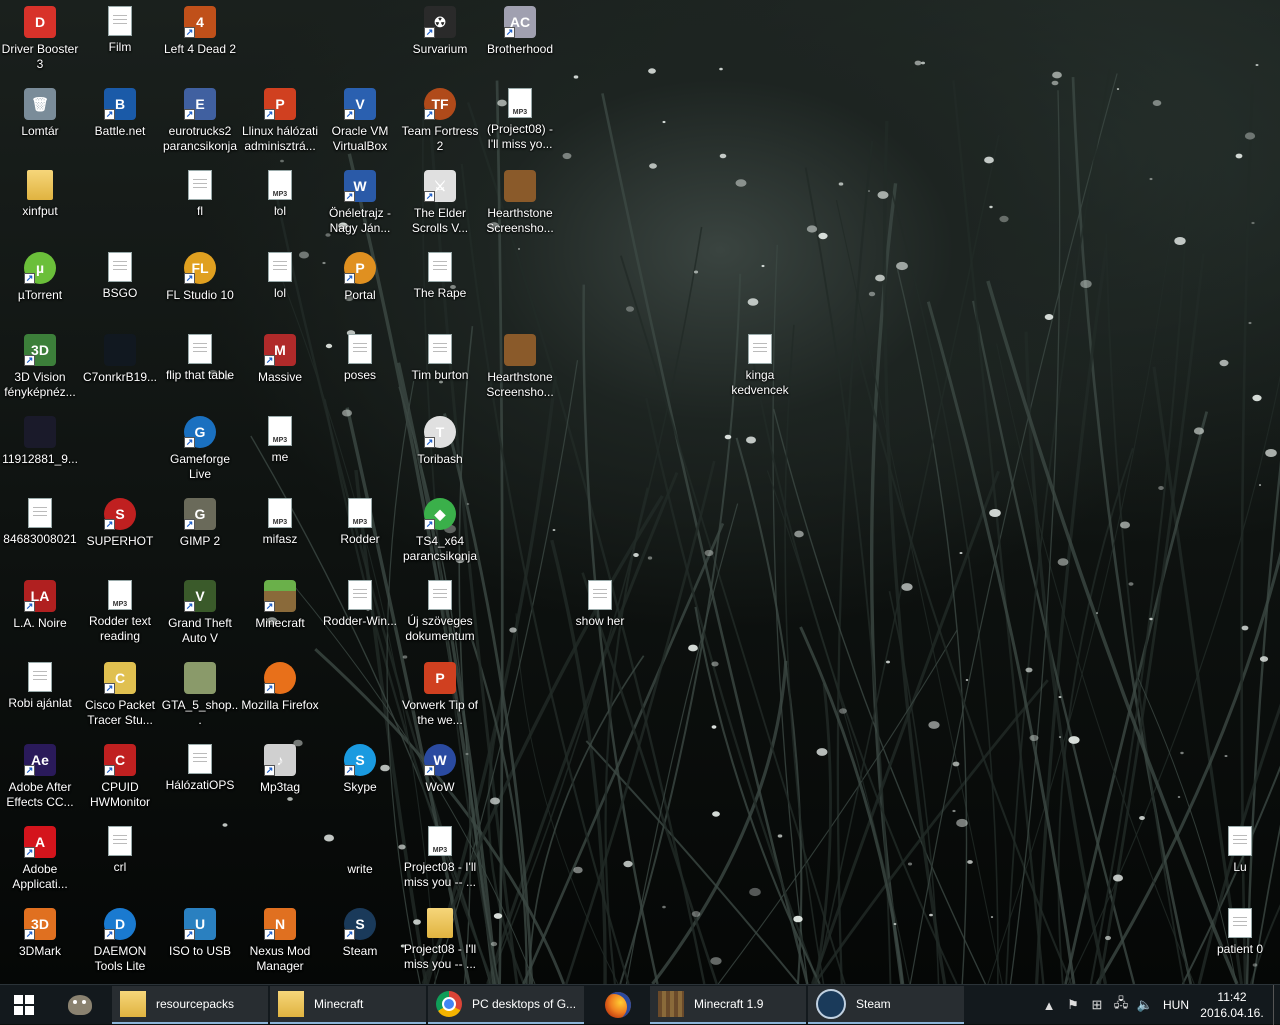  I want to click on desktop-icon-label: Team Fortress 2, so click(440, 138).